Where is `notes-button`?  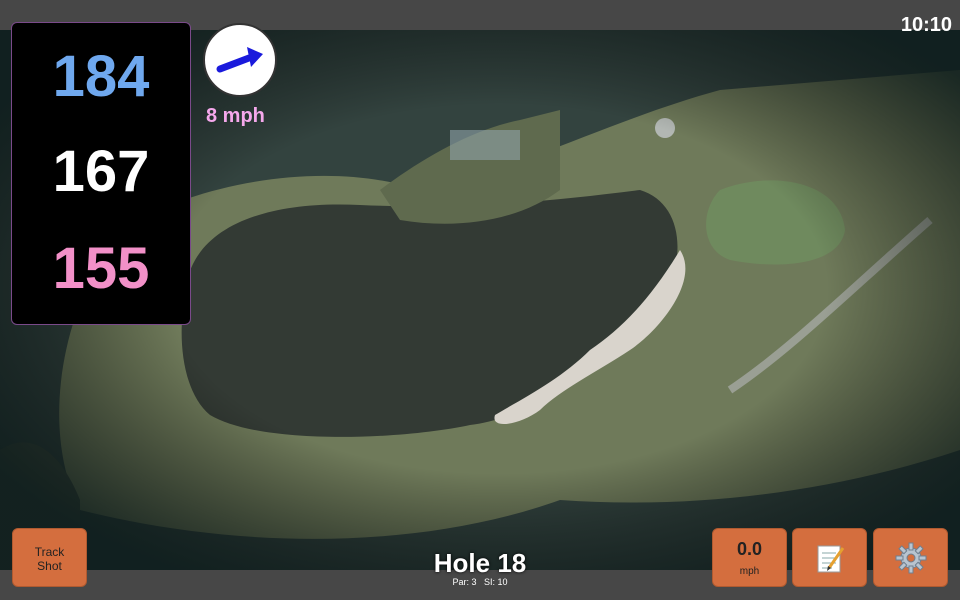 notes-button is located at coordinates (829, 557).